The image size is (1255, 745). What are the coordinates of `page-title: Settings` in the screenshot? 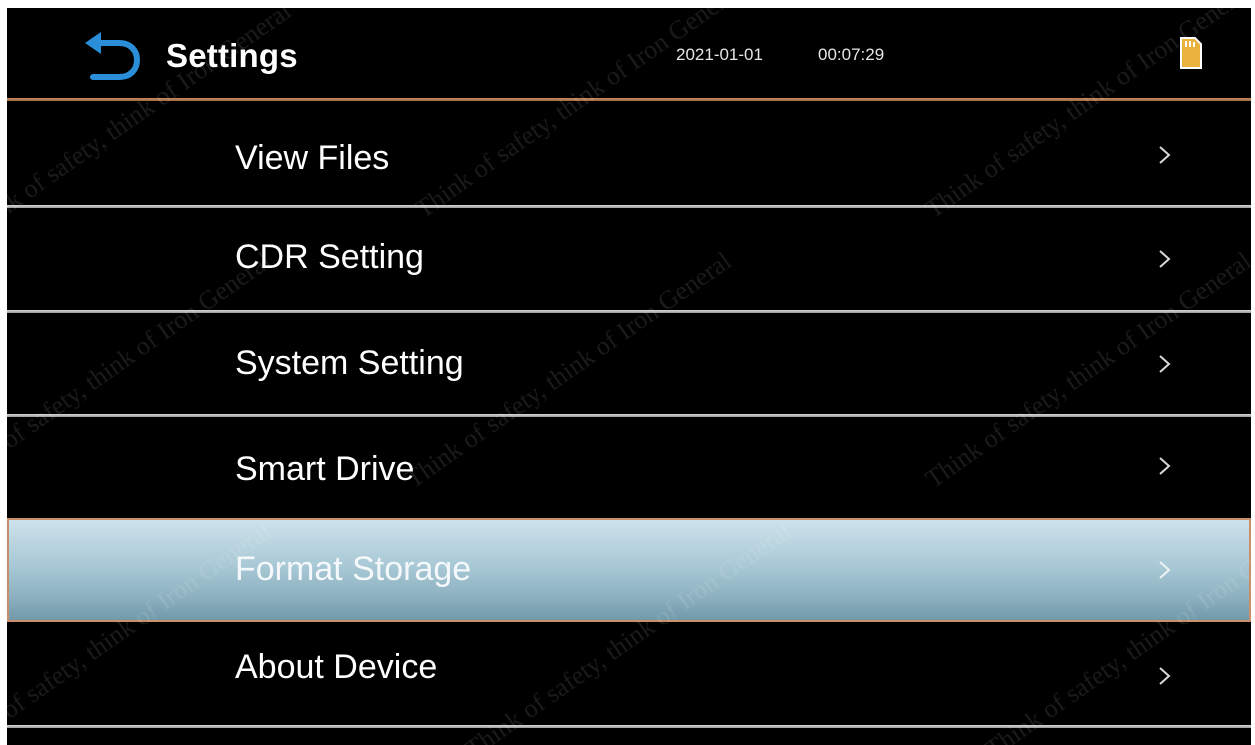 It's located at (232, 55).